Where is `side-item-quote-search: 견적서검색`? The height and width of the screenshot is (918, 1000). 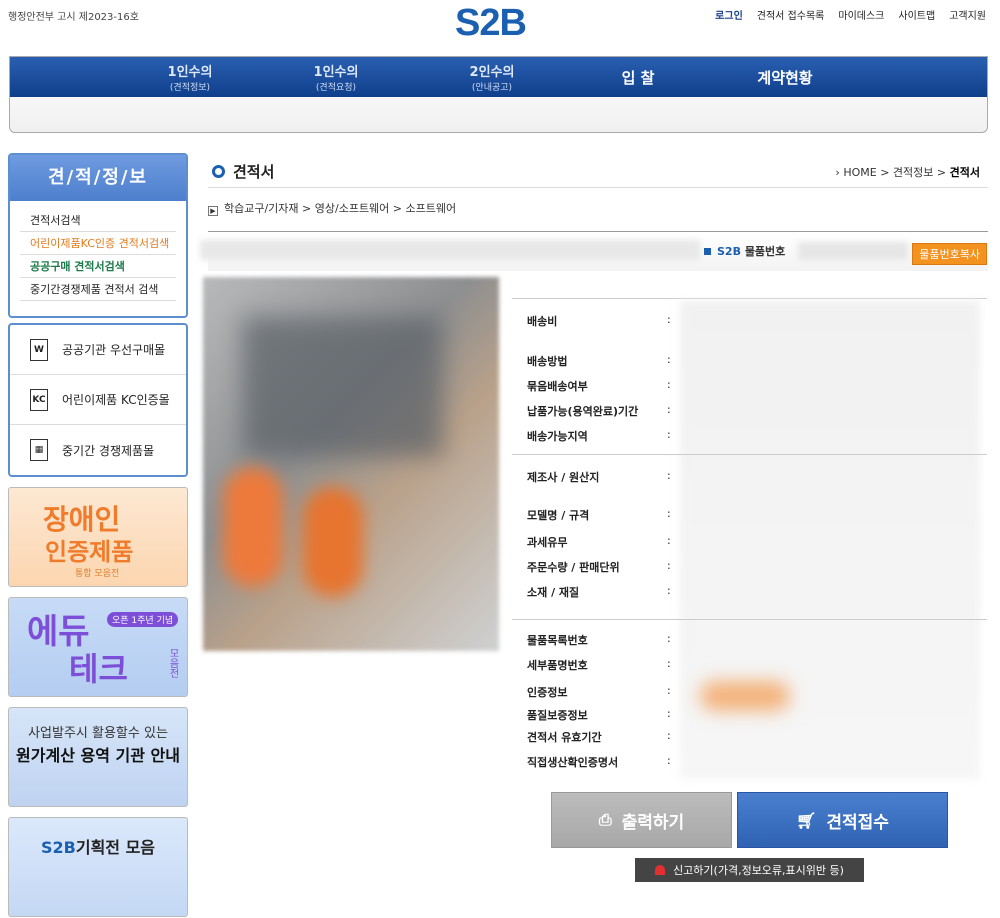 side-item-quote-search: 견적서검색 is located at coordinates (98, 220).